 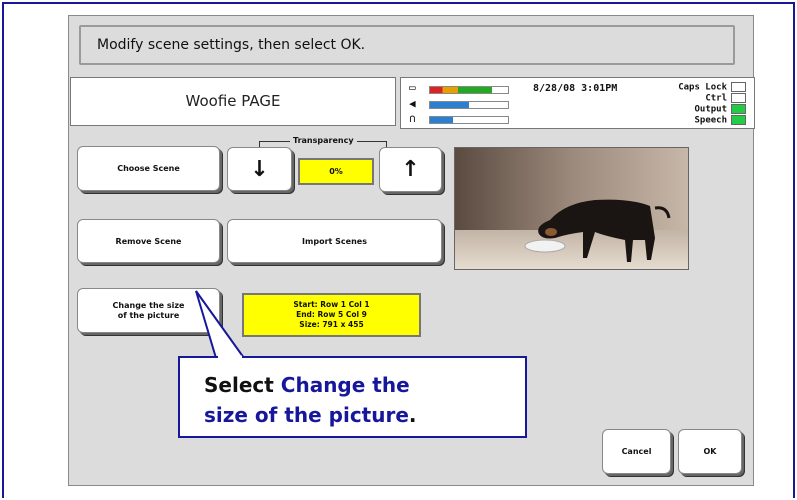 What do you see at coordinates (230, 357) in the screenshot?
I see `callout-pointer-cover` at bounding box center [230, 357].